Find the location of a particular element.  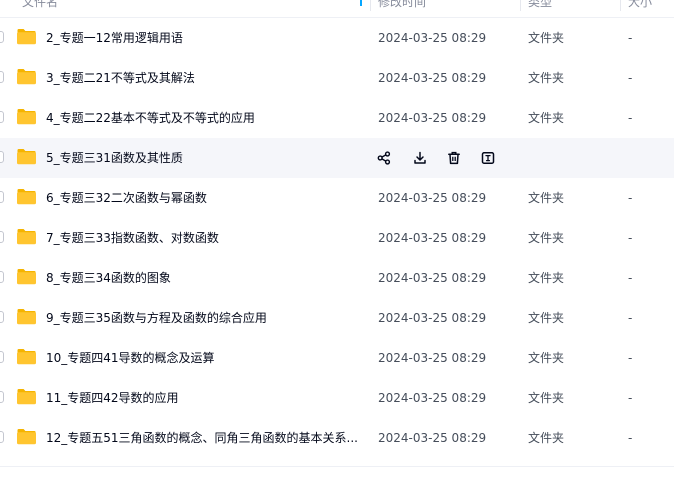

file-name: 11_专题四42导数的应用 is located at coordinates (112, 398).